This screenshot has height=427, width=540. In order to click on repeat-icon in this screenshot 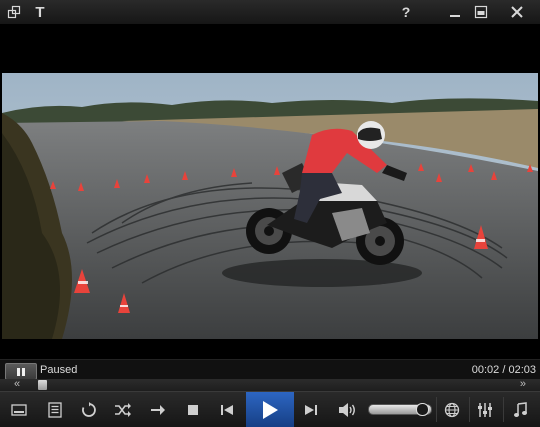, I will do `click(89, 409)`.